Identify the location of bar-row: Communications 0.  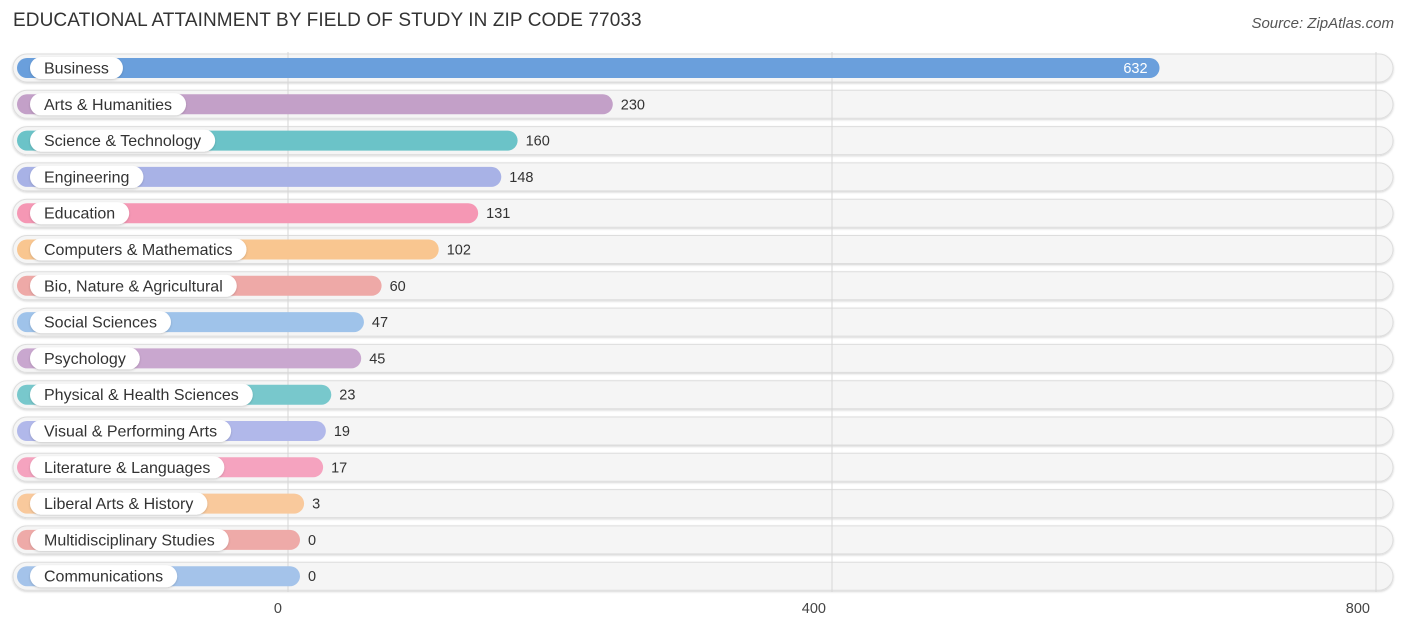
(166, 576).